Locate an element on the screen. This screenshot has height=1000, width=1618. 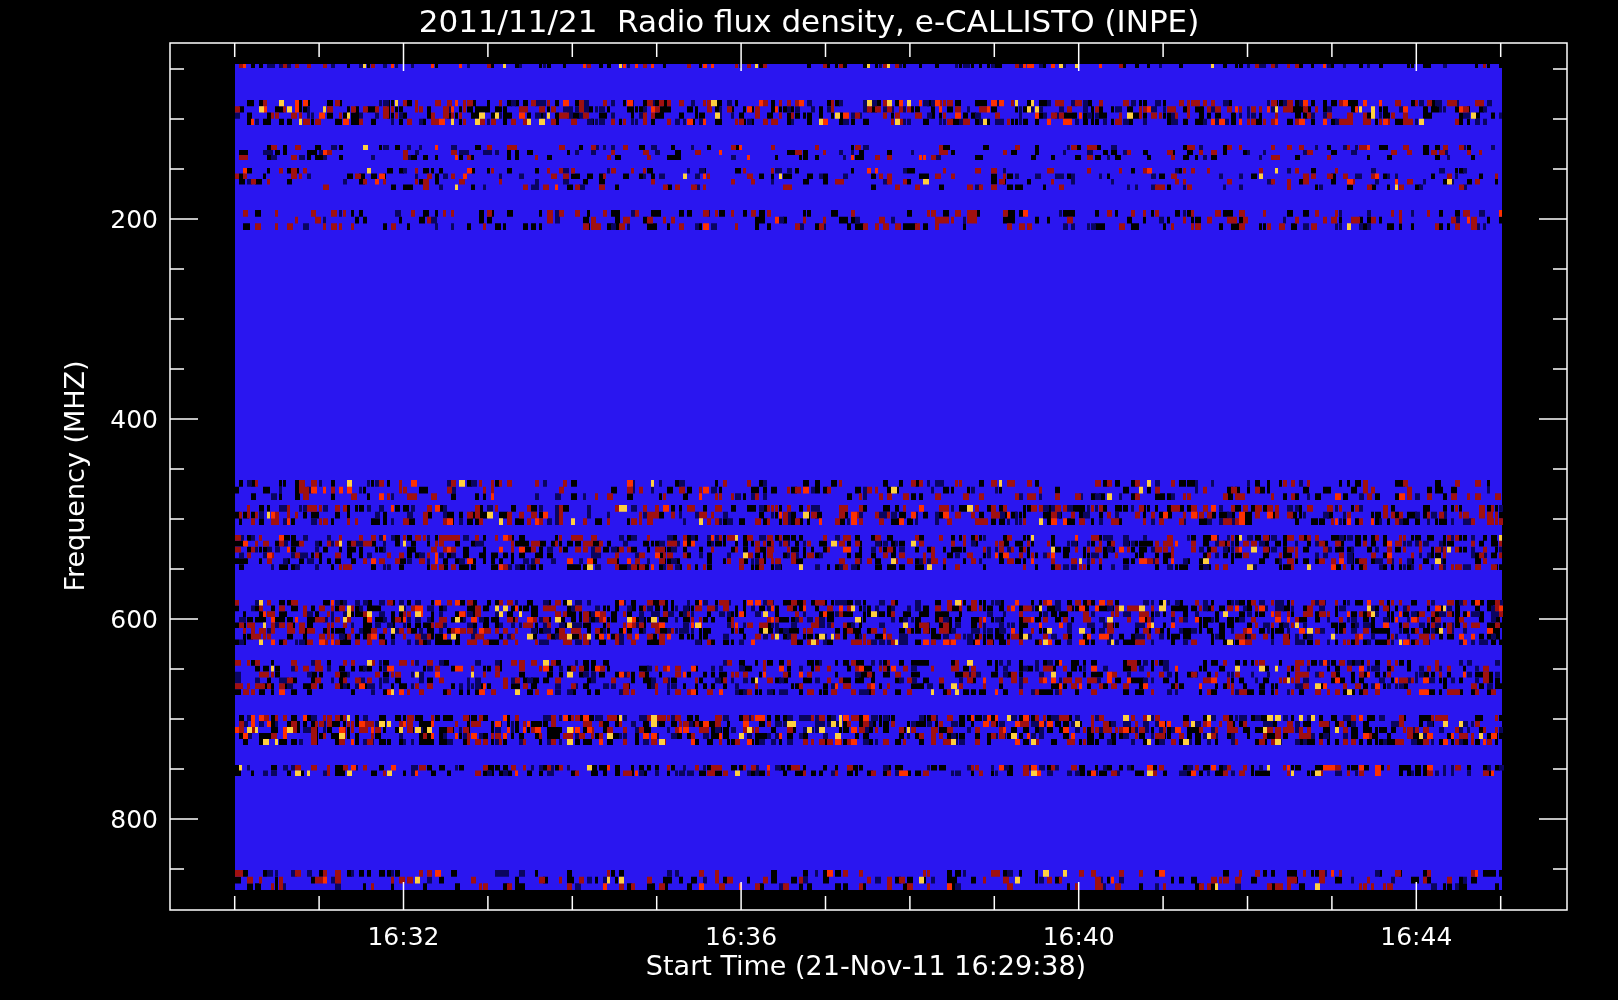
tick-label: 16:32 is located at coordinates (403, 936).